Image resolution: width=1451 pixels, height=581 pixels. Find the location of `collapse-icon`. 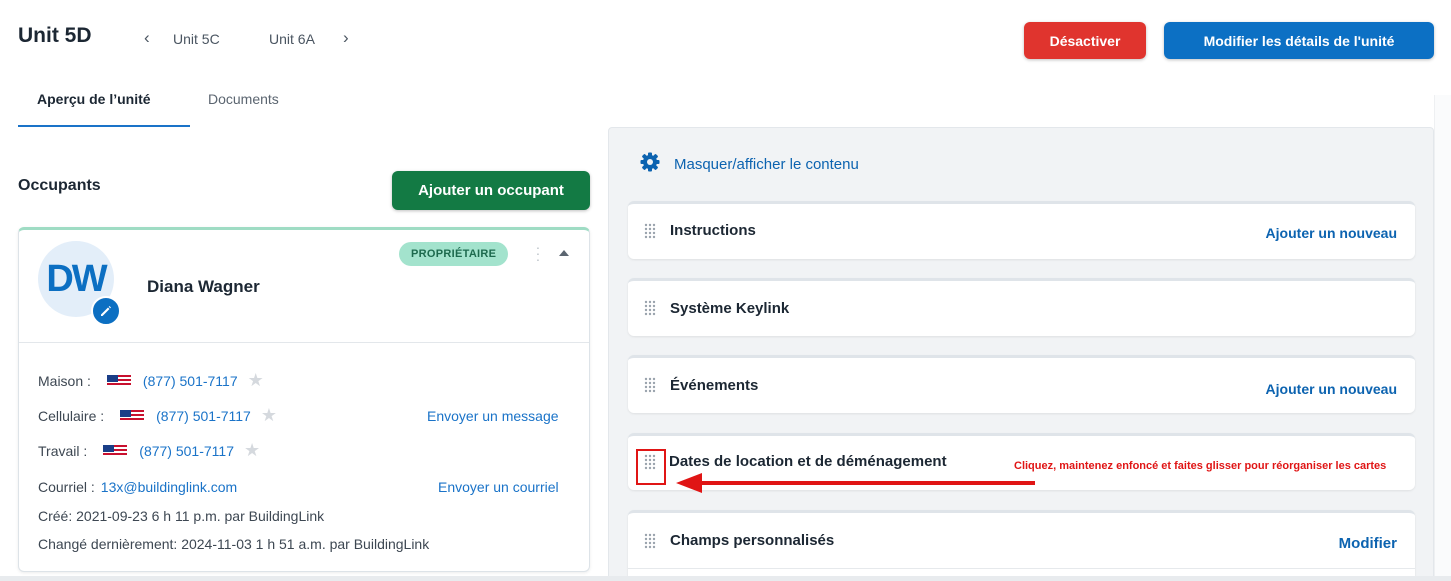

collapse-icon is located at coordinates (564, 253).